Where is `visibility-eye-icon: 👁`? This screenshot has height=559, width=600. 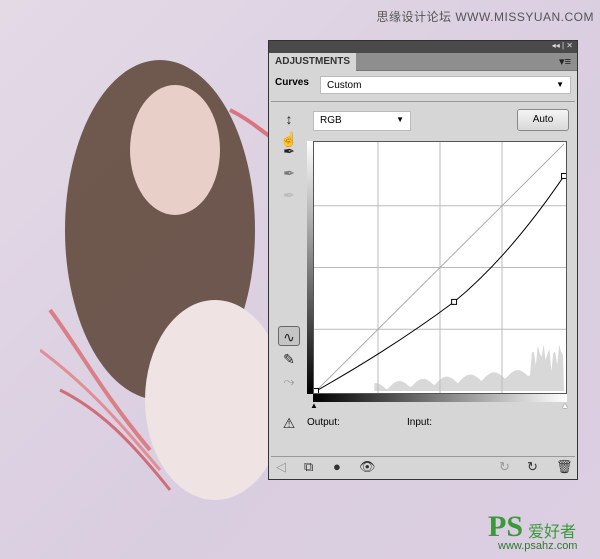 visibility-eye-icon: 👁 is located at coordinates (367, 467).